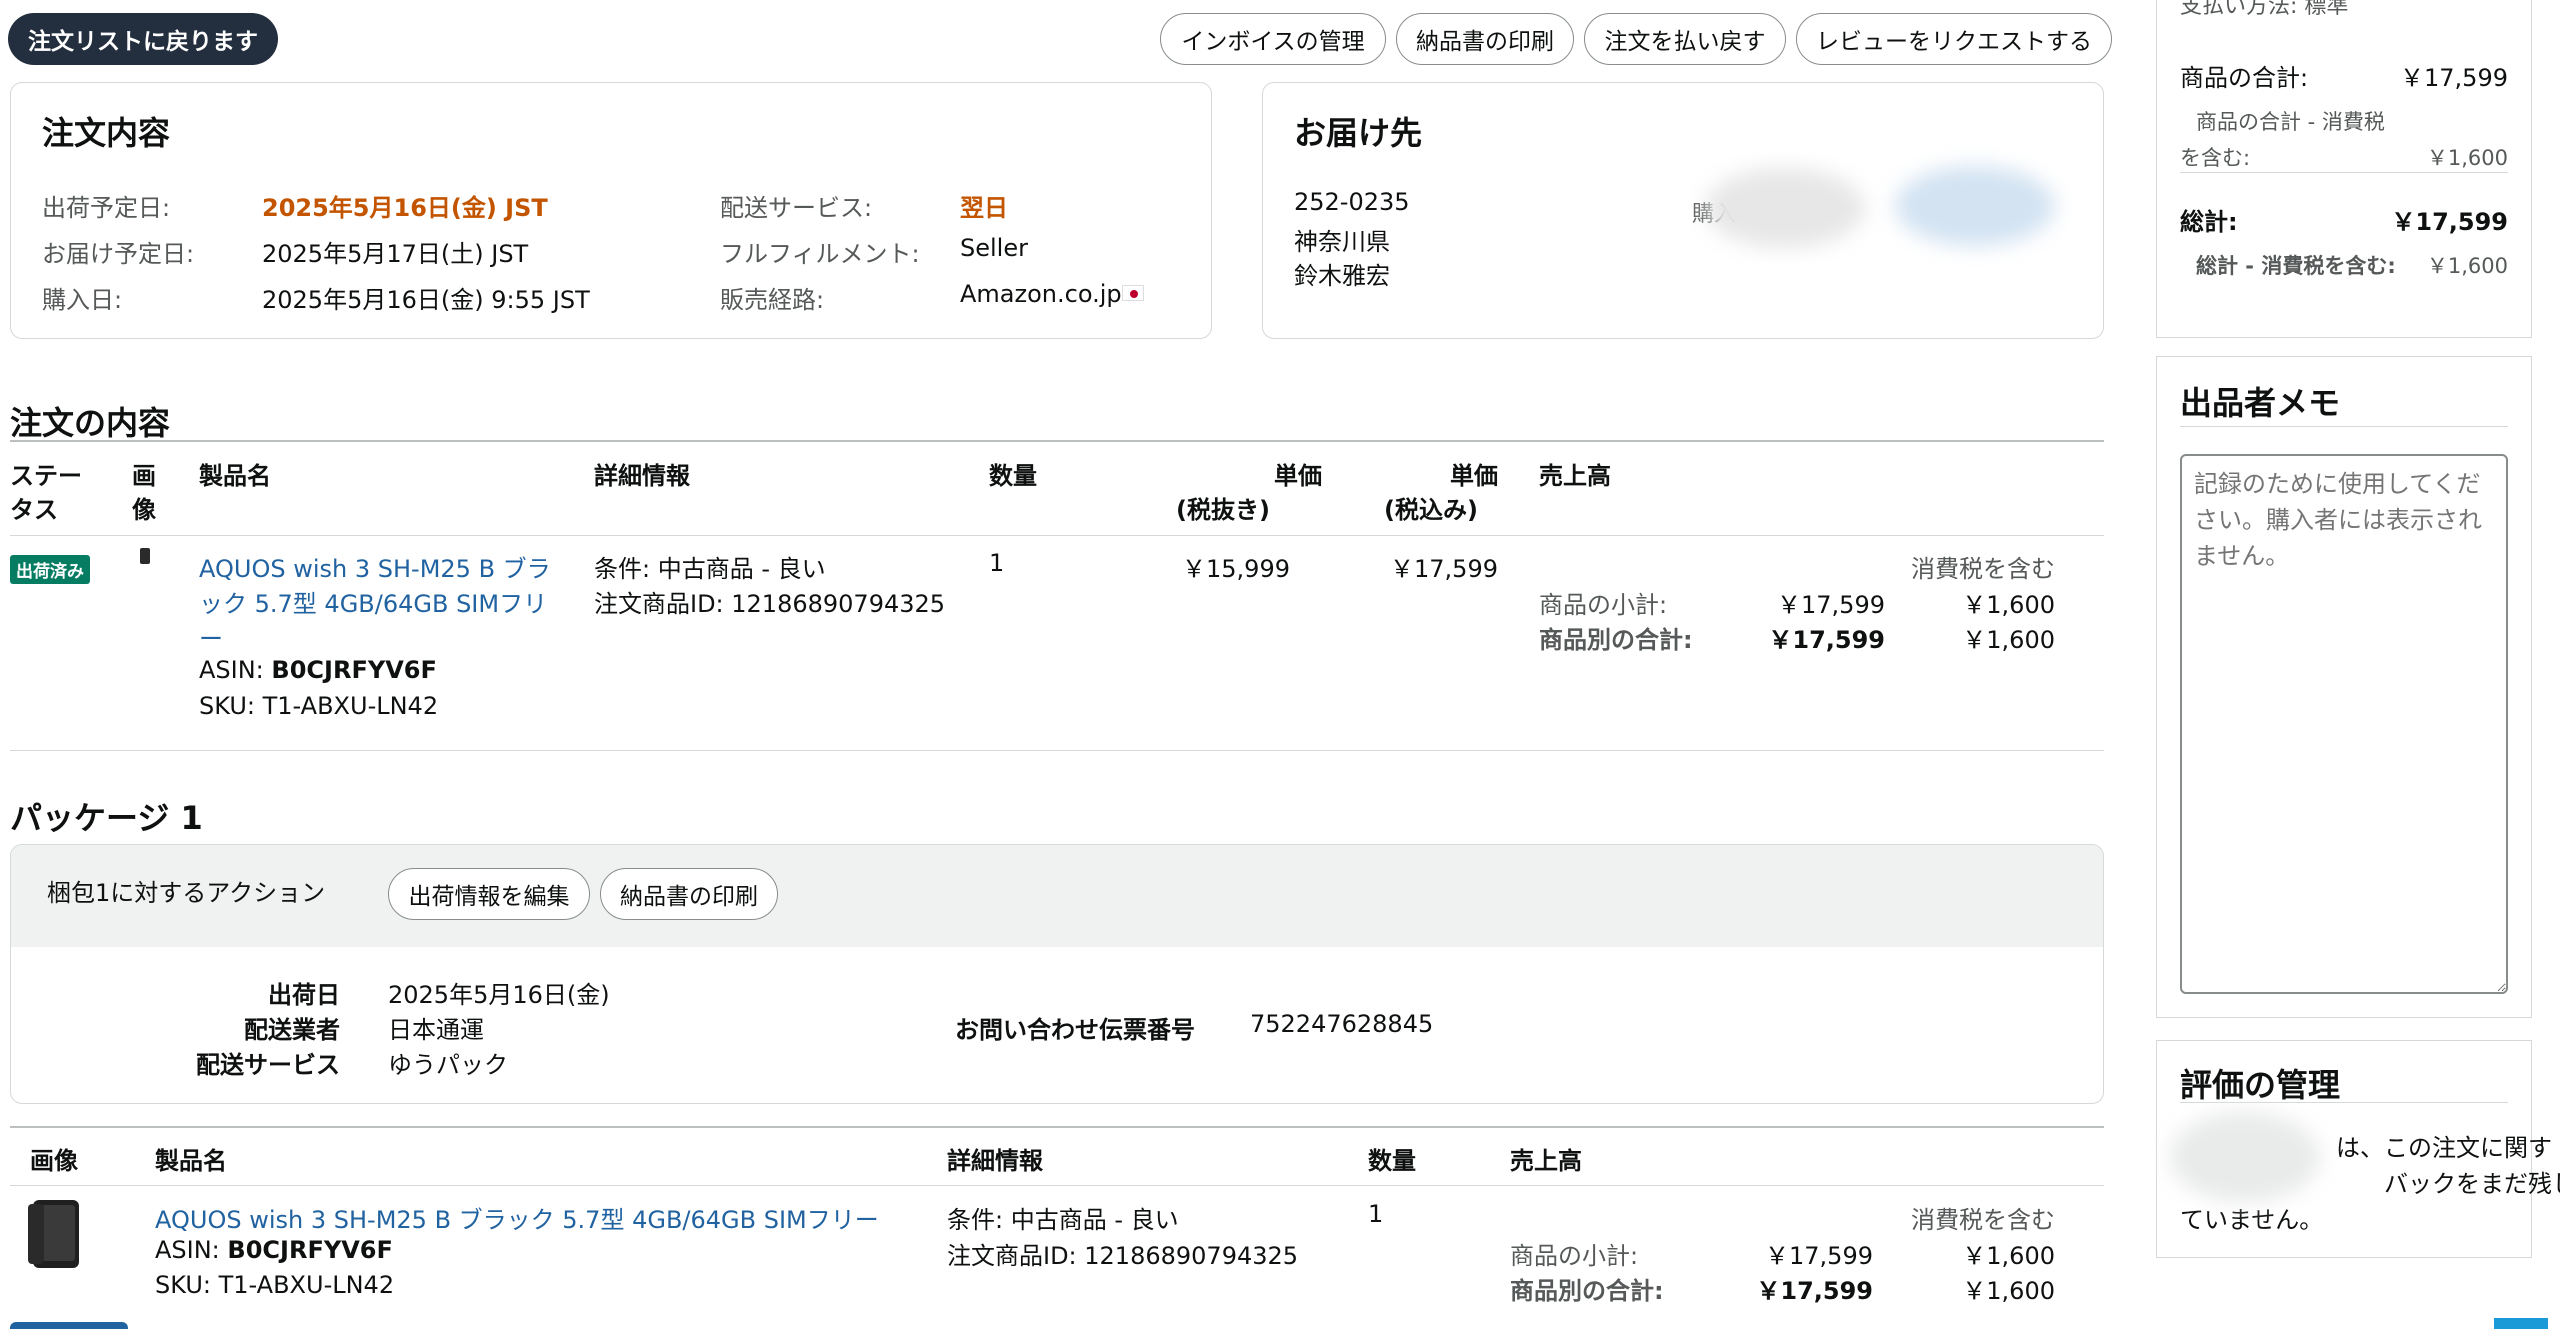  I want to click on package-service-value: ゆうパック, so click(448, 1065).